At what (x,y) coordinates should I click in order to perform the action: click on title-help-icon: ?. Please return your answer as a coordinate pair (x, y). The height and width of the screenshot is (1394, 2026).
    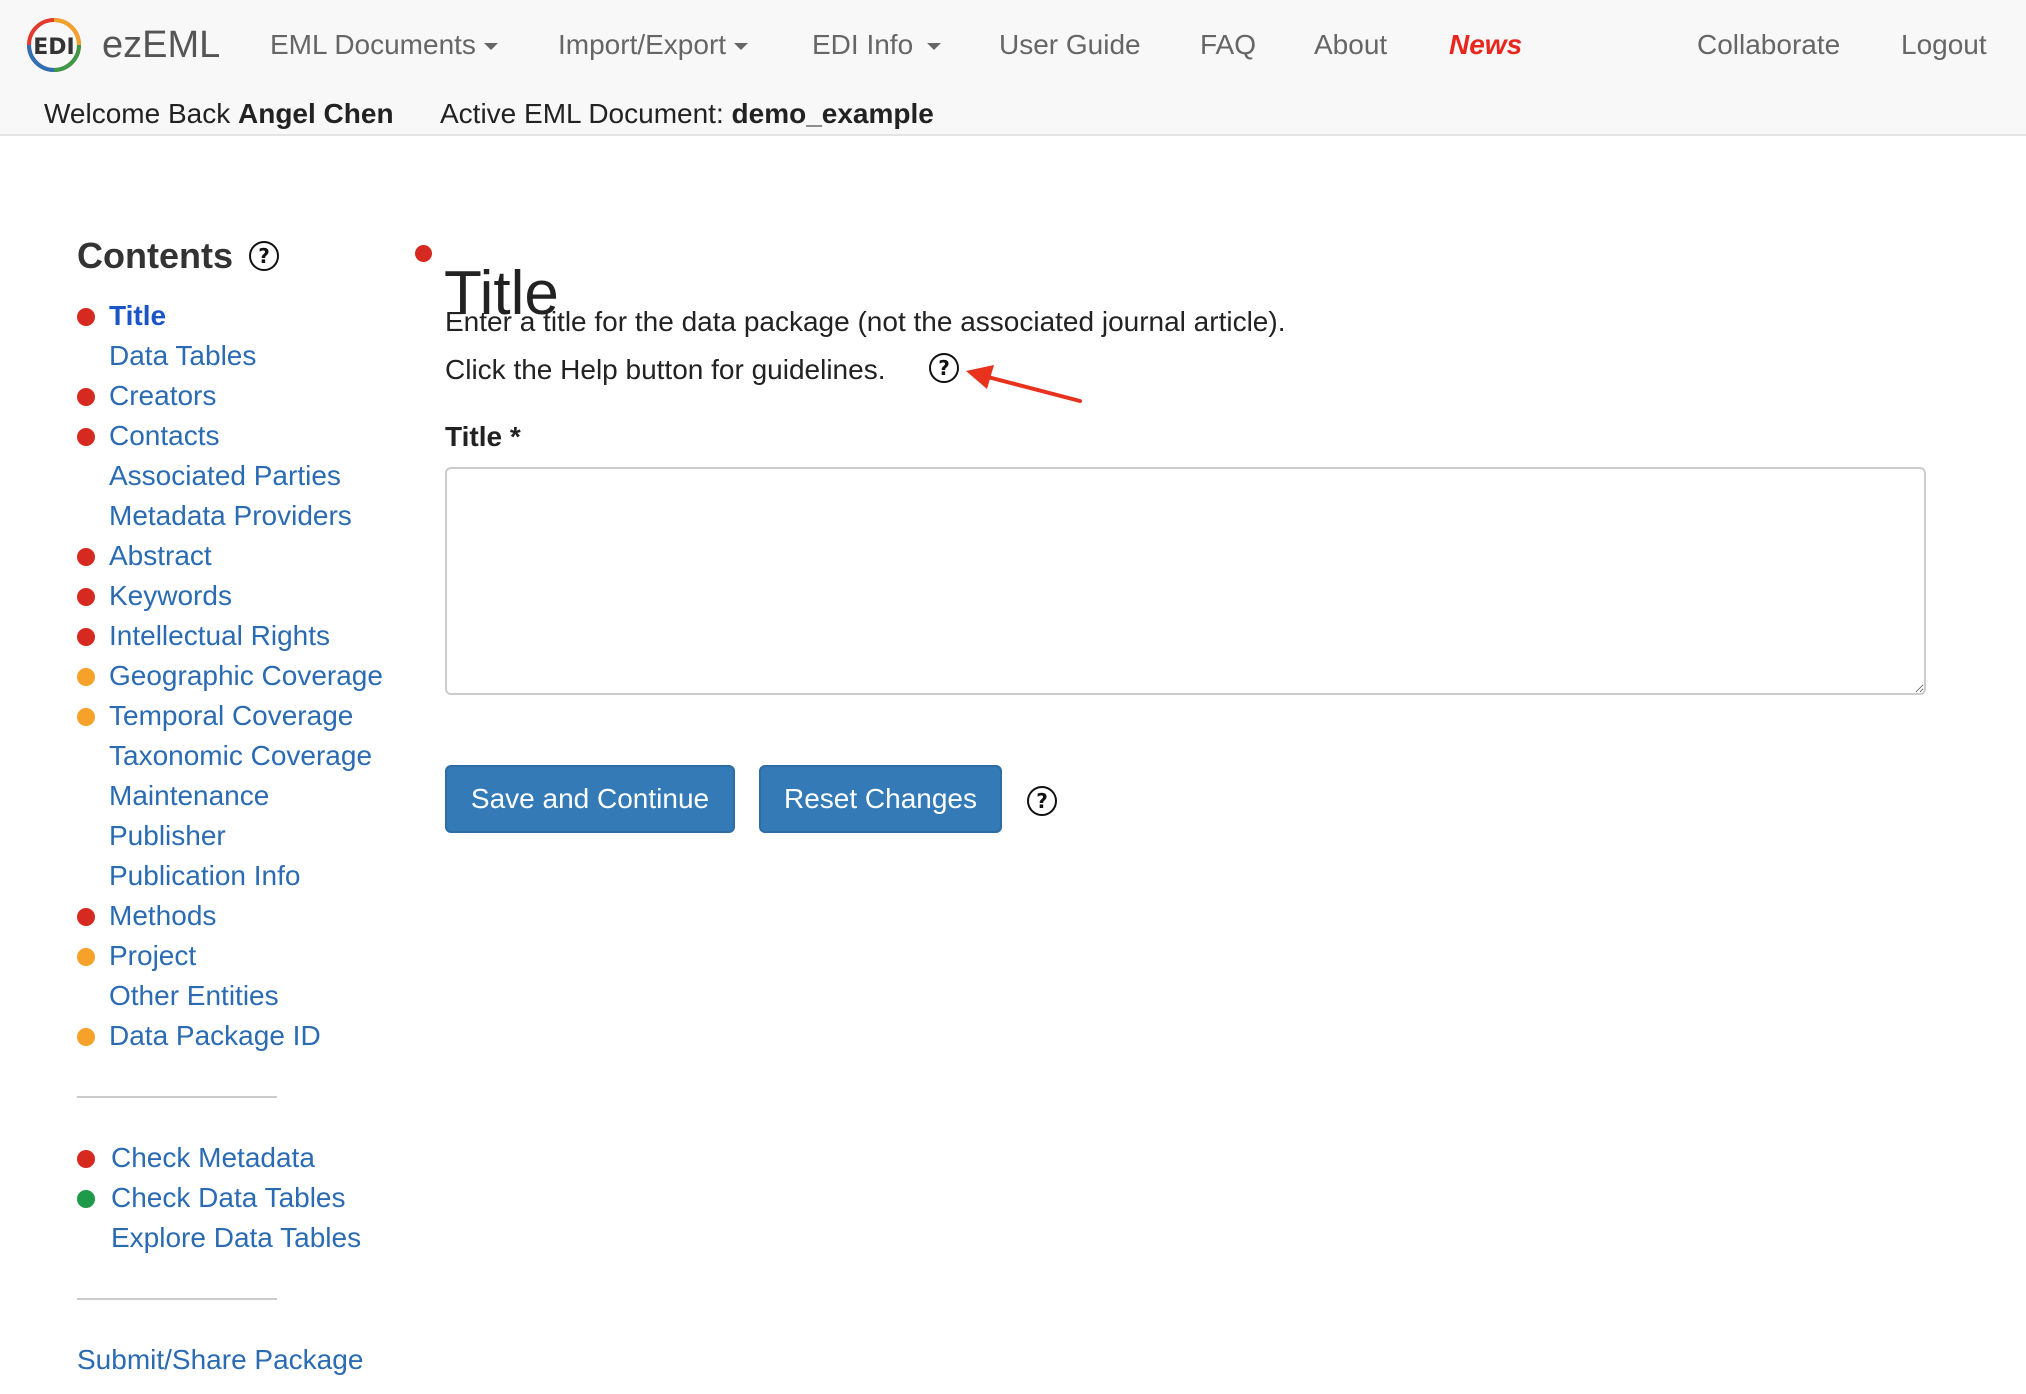
    Looking at the image, I should click on (944, 368).